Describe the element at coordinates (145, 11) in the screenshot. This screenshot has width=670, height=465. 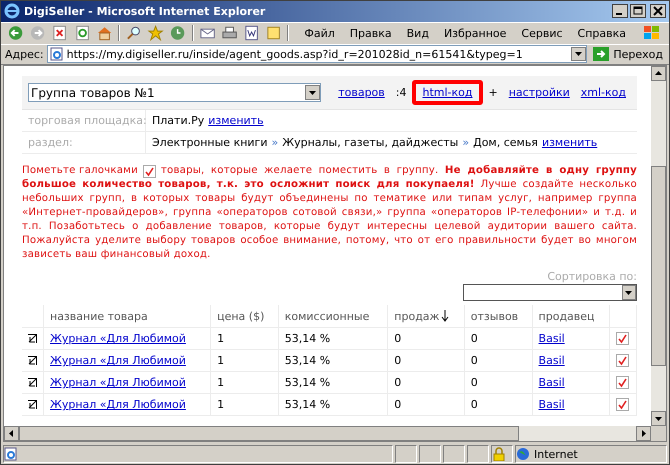
I see `window-title: DigiSeller - Microsoft Internet Explorer` at that location.